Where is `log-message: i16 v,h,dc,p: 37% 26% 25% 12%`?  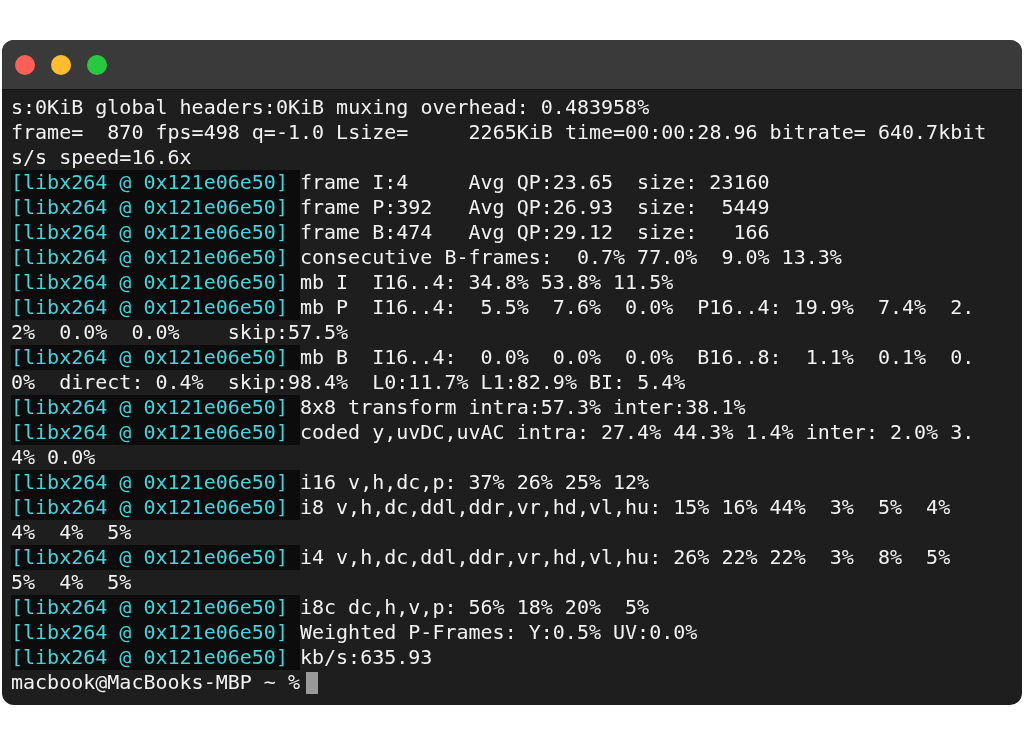 log-message: i16 v,h,dc,p: 37% 26% 25% 12% is located at coordinates (474, 482).